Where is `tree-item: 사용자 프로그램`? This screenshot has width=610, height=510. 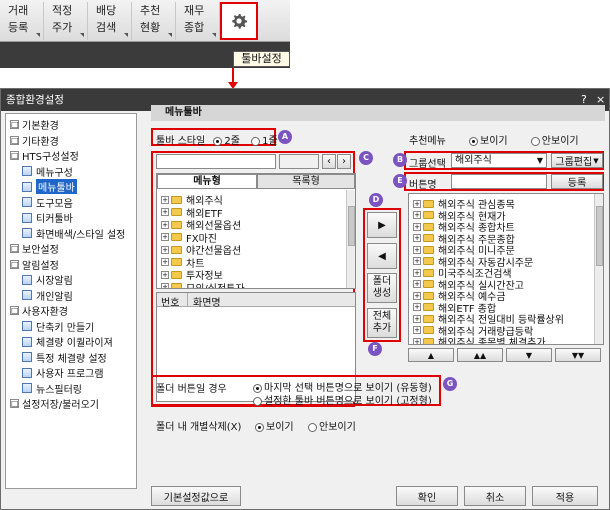 tree-item: 사용자 프로그램 is located at coordinates (63, 372).